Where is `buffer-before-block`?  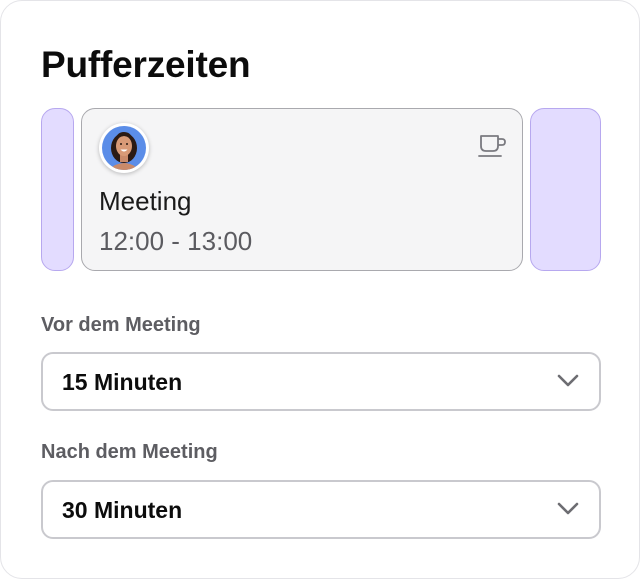
buffer-before-block is located at coordinates (57, 189).